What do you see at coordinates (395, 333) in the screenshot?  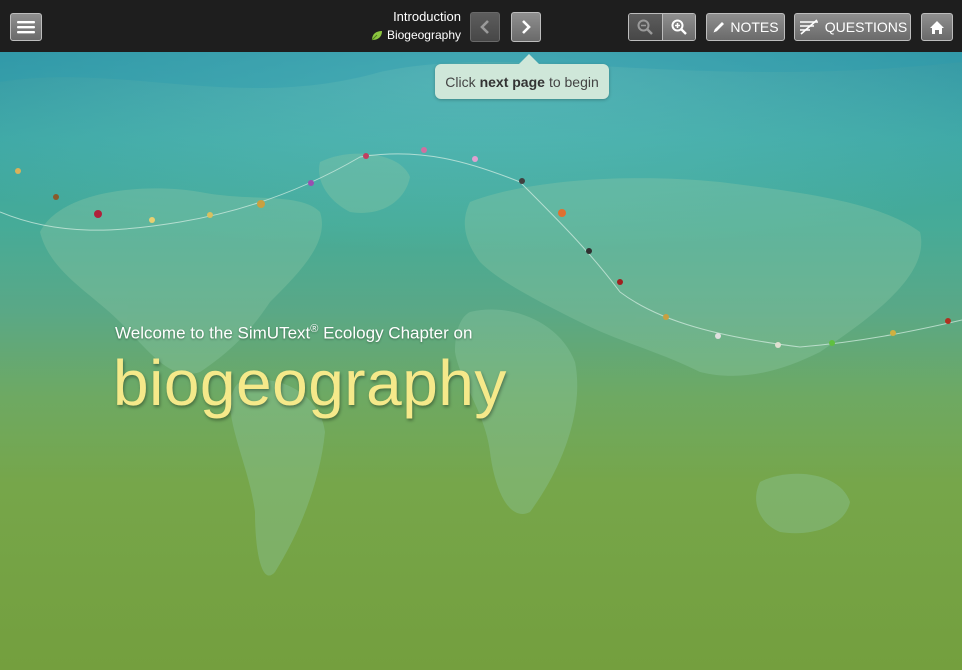 I see `welcome-suffix: Ecology Chapter on` at bounding box center [395, 333].